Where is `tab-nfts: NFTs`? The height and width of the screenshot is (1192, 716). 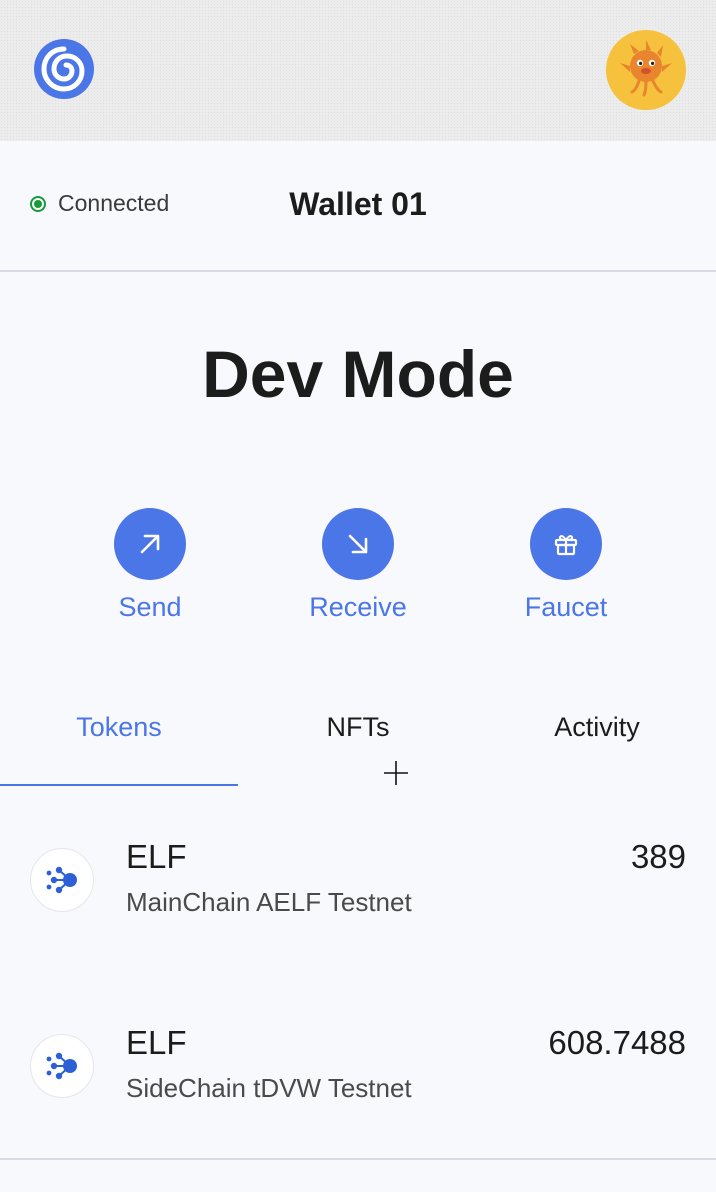
tab-nfts: NFTs is located at coordinates (358, 738).